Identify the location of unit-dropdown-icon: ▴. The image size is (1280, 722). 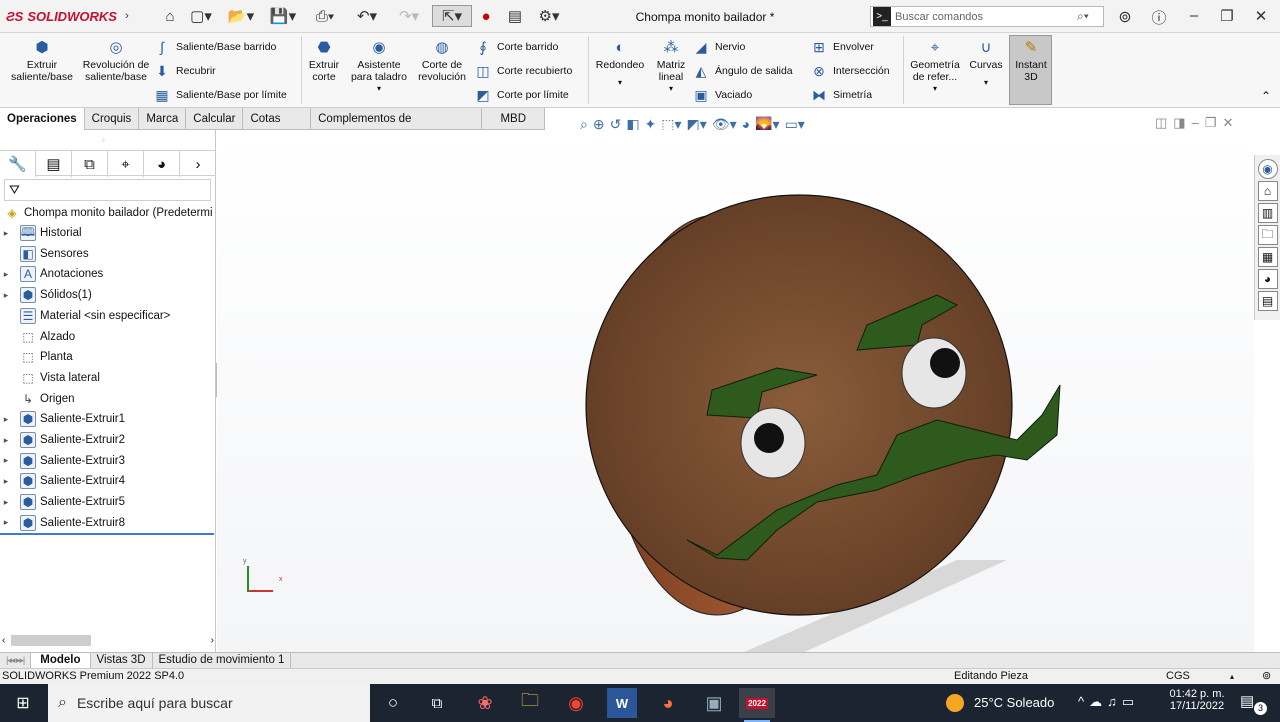
(1232, 676).